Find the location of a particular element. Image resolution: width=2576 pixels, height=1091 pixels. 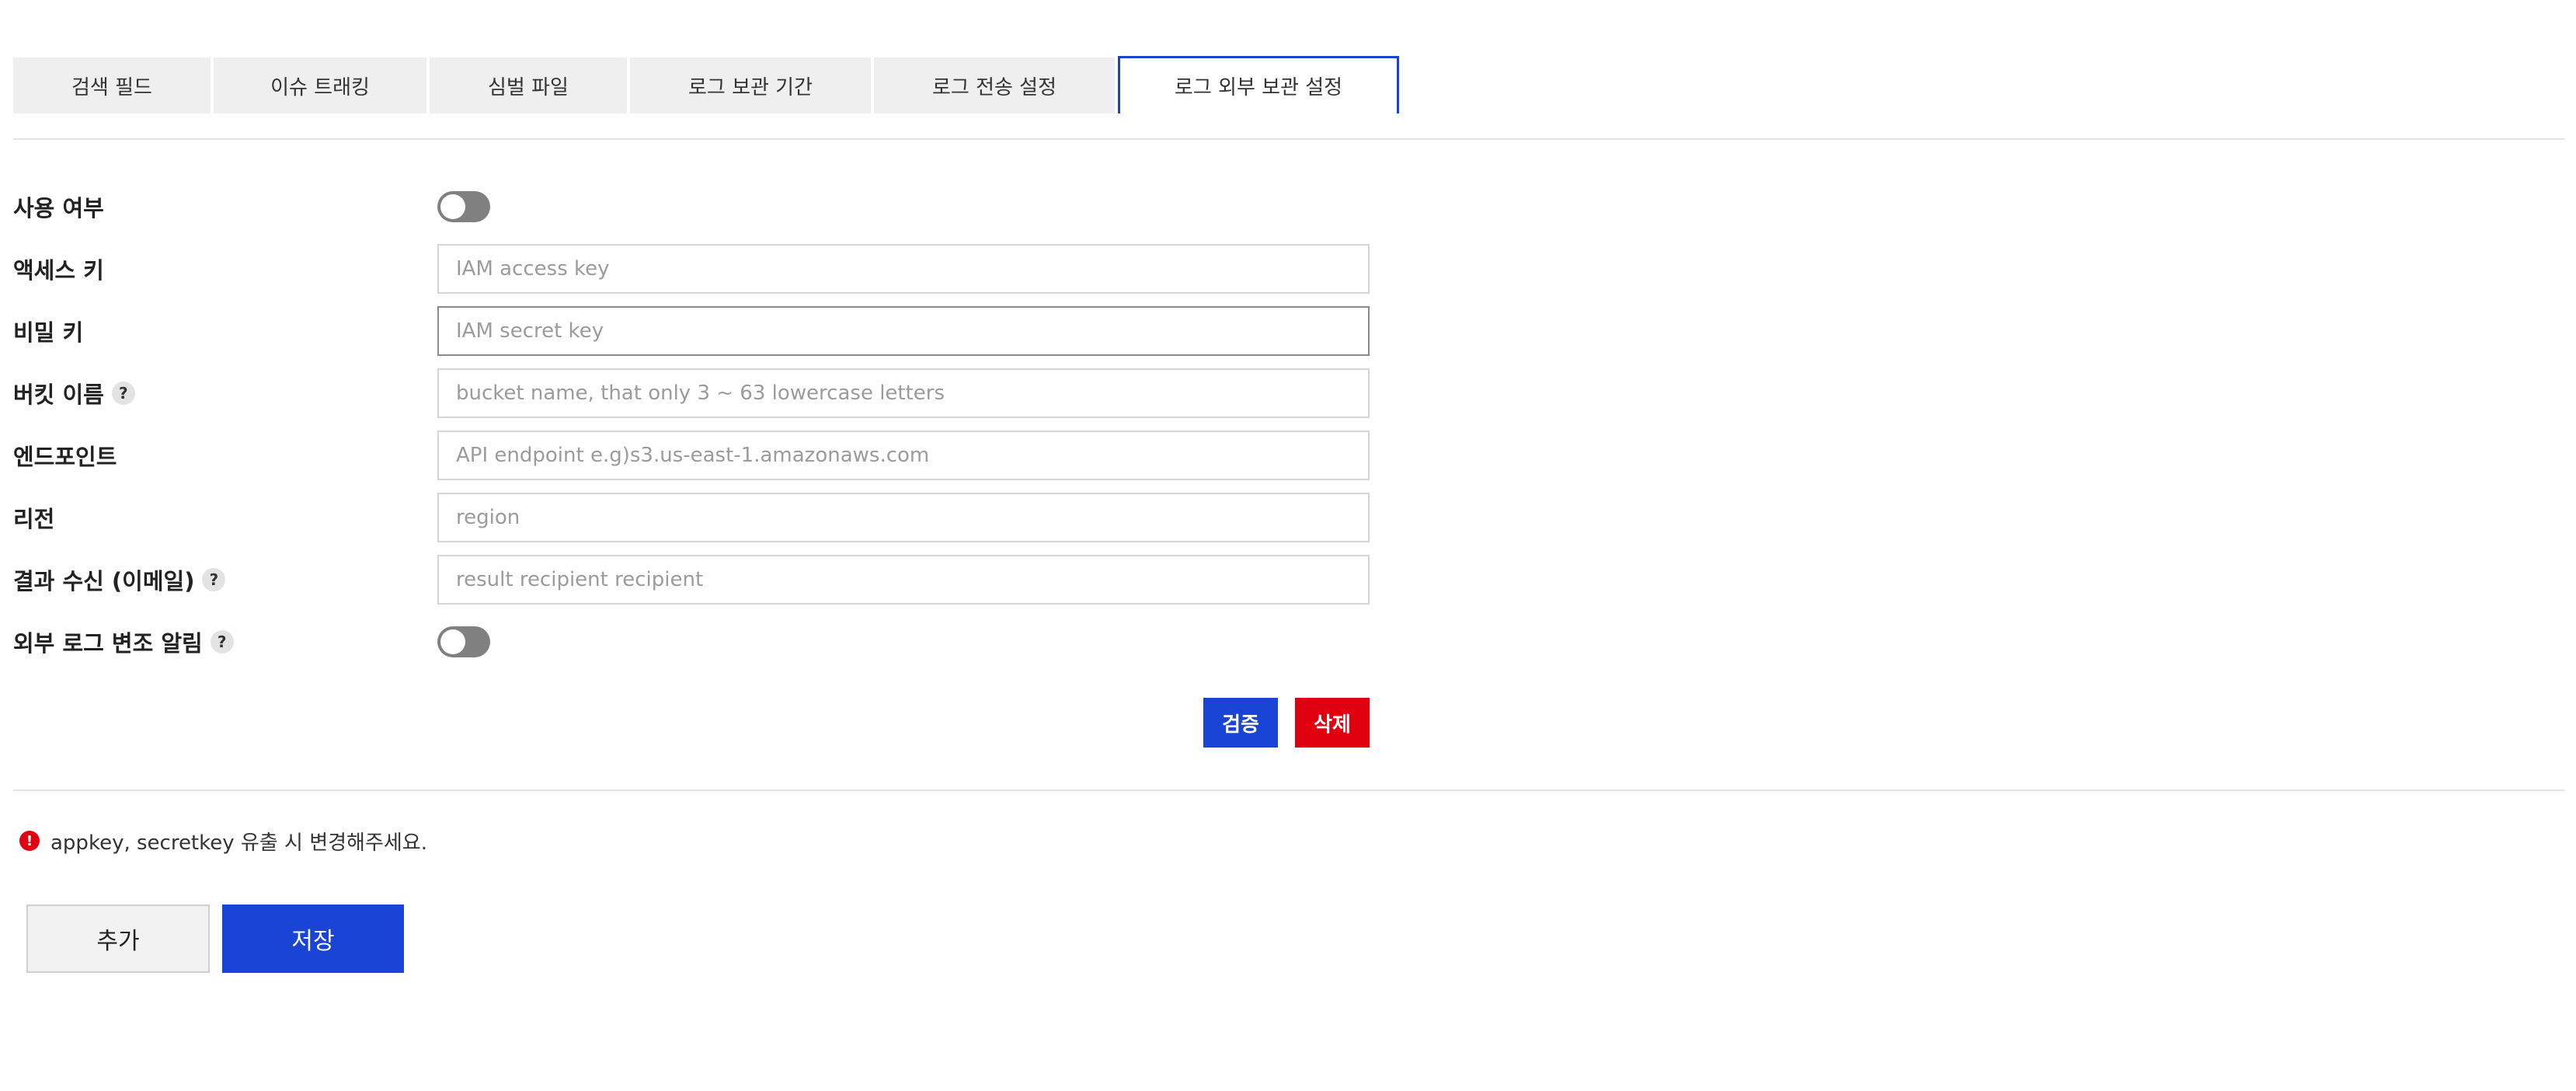

section-divider is located at coordinates (1288, 790).